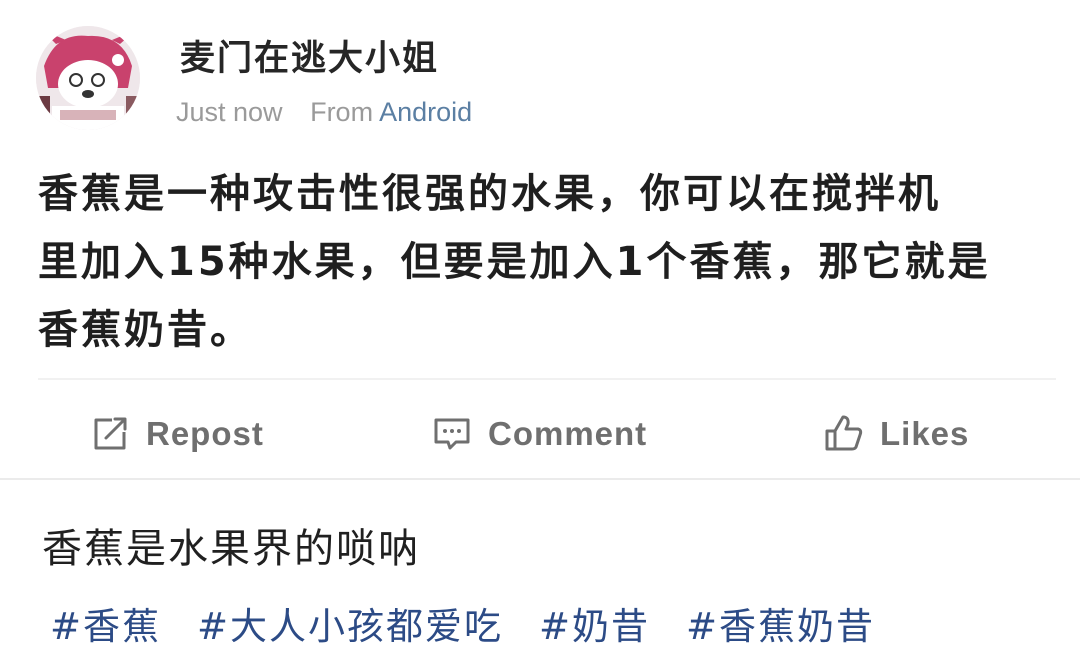 Image resolution: width=1080 pixels, height=657 pixels. What do you see at coordinates (489, 194) in the screenshot?
I see `post-text-line: 香蕉是一种攻击性很强的水果，你可以在搅拌机` at bounding box center [489, 194].